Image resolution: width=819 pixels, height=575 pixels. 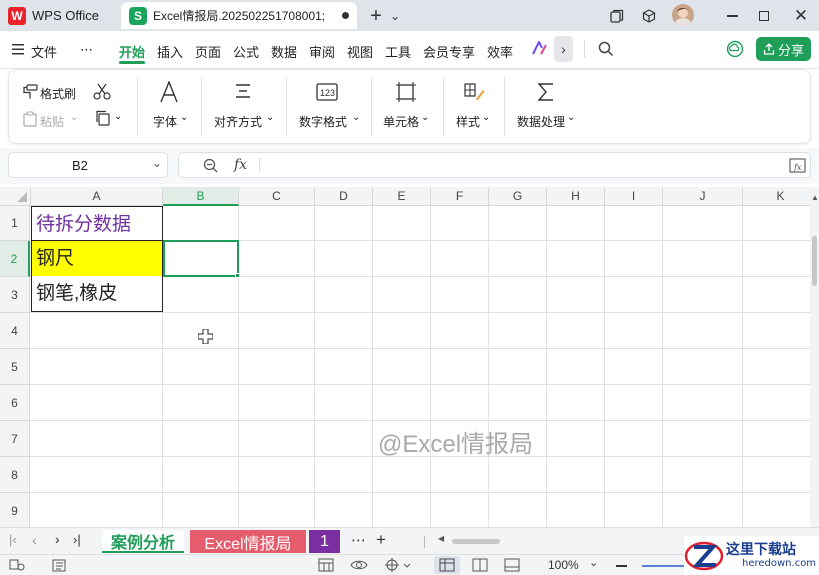 I want to click on paste-chevron-icon: ⌄, so click(x=74, y=117).